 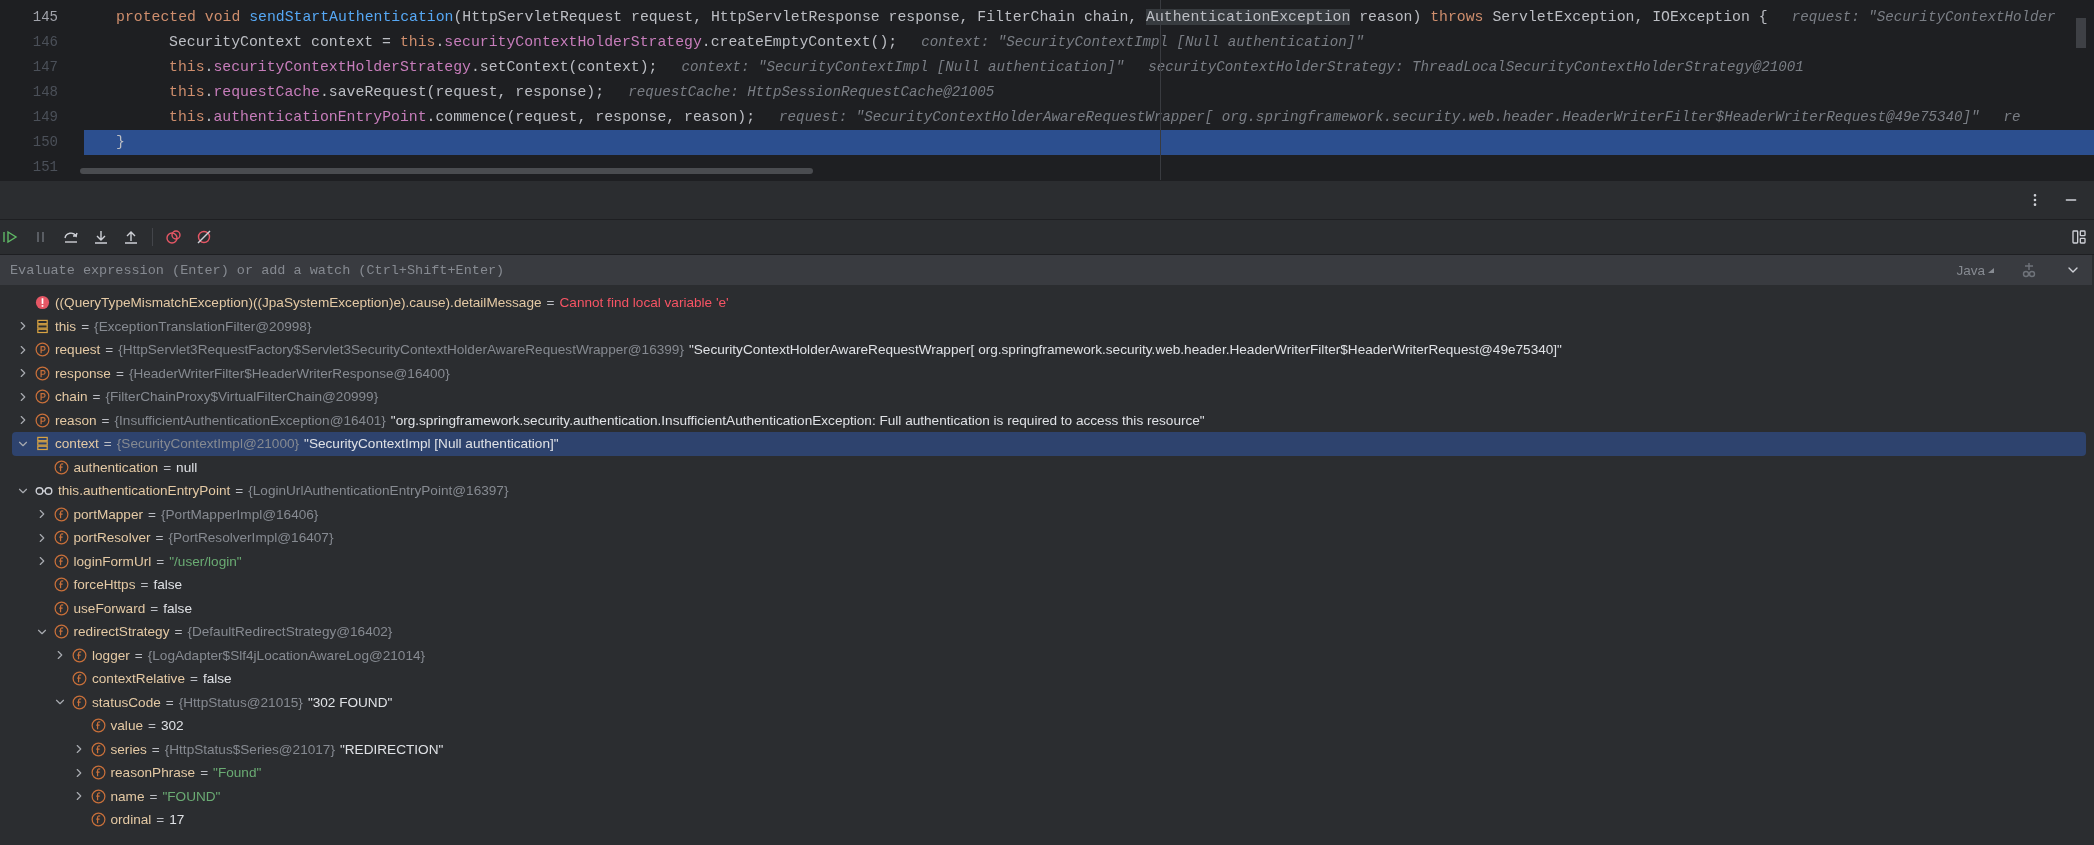 What do you see at coordinates (101, 237) in the screenshot?
I see `step-into-icon` at bounding box center [101, 237].